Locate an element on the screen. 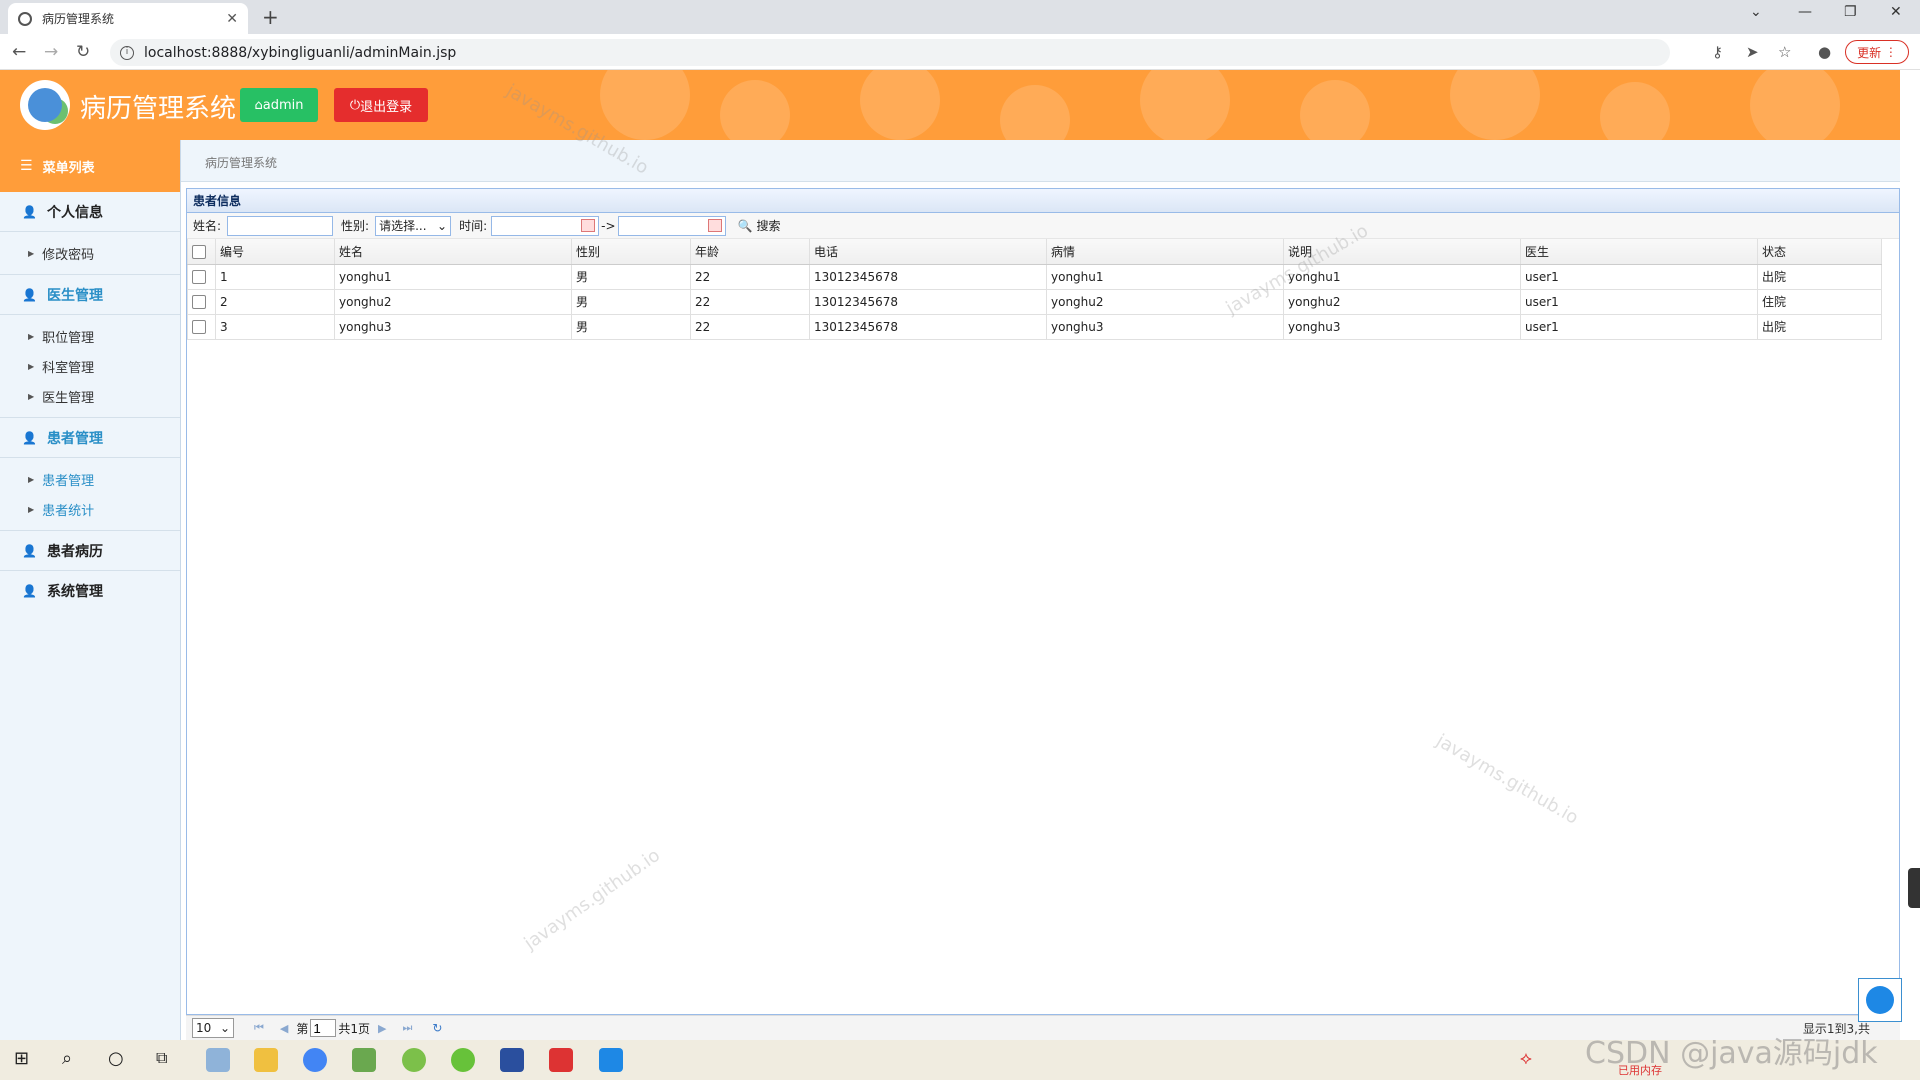 The width and height of the screenshot is (1920, 1080). restore-icon: ❐ is located at coordinates (1850, 12).